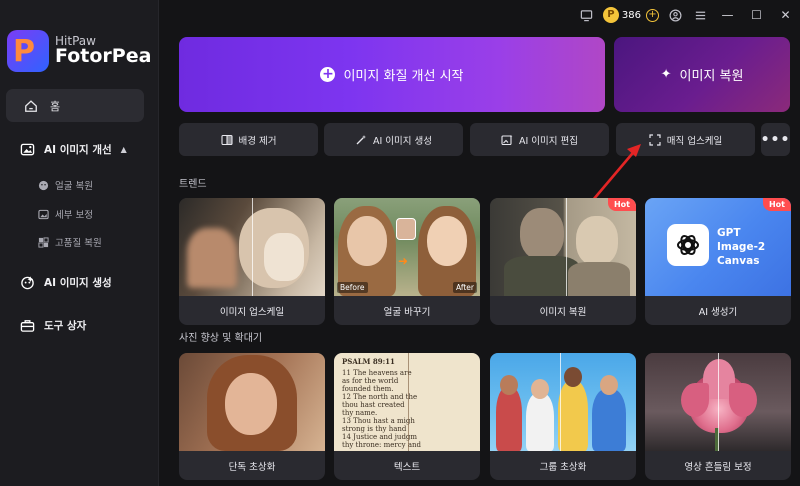 The width and height of the screenshot is (800, 486). I want to click on more-tools-button: •••, so click(775, 139).